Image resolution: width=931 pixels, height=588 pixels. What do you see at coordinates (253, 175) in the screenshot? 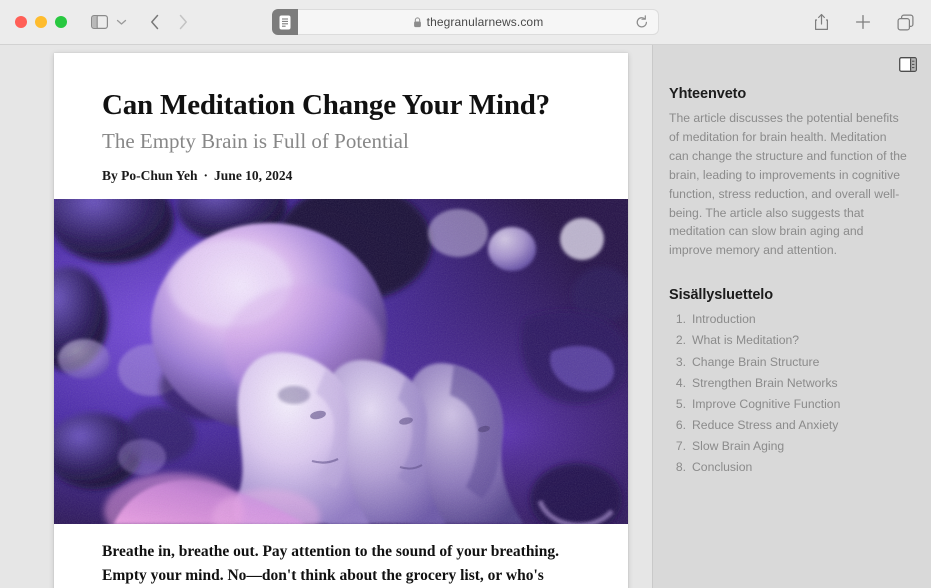
I see `byline-date: June 10, 2024` at bounding box center [253, 175].